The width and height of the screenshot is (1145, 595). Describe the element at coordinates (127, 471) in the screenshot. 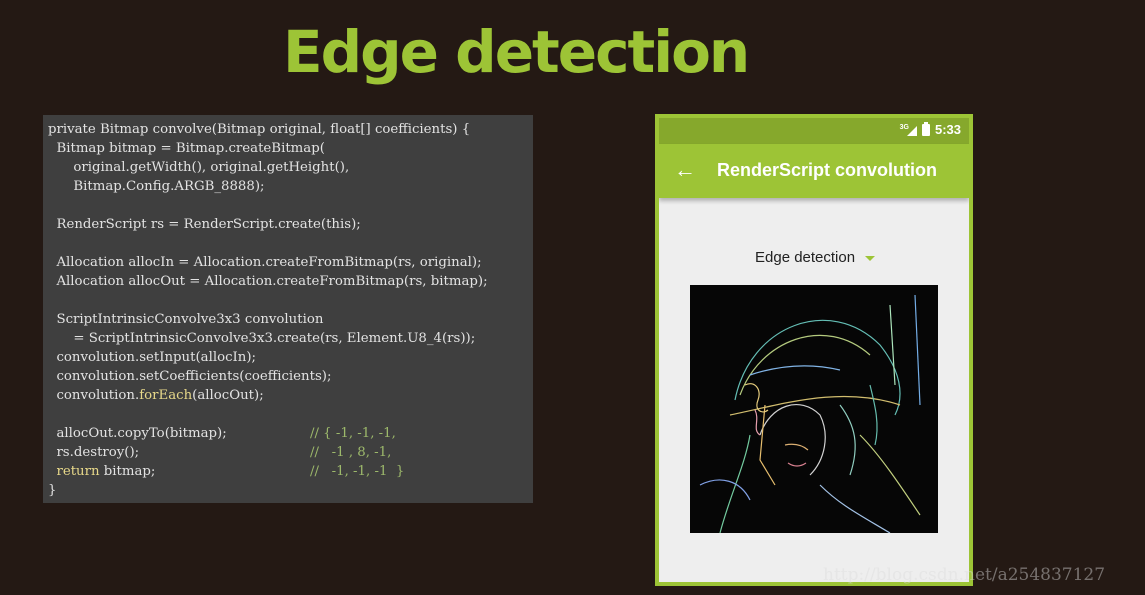

I see `code-text: bitmap;` at that location.